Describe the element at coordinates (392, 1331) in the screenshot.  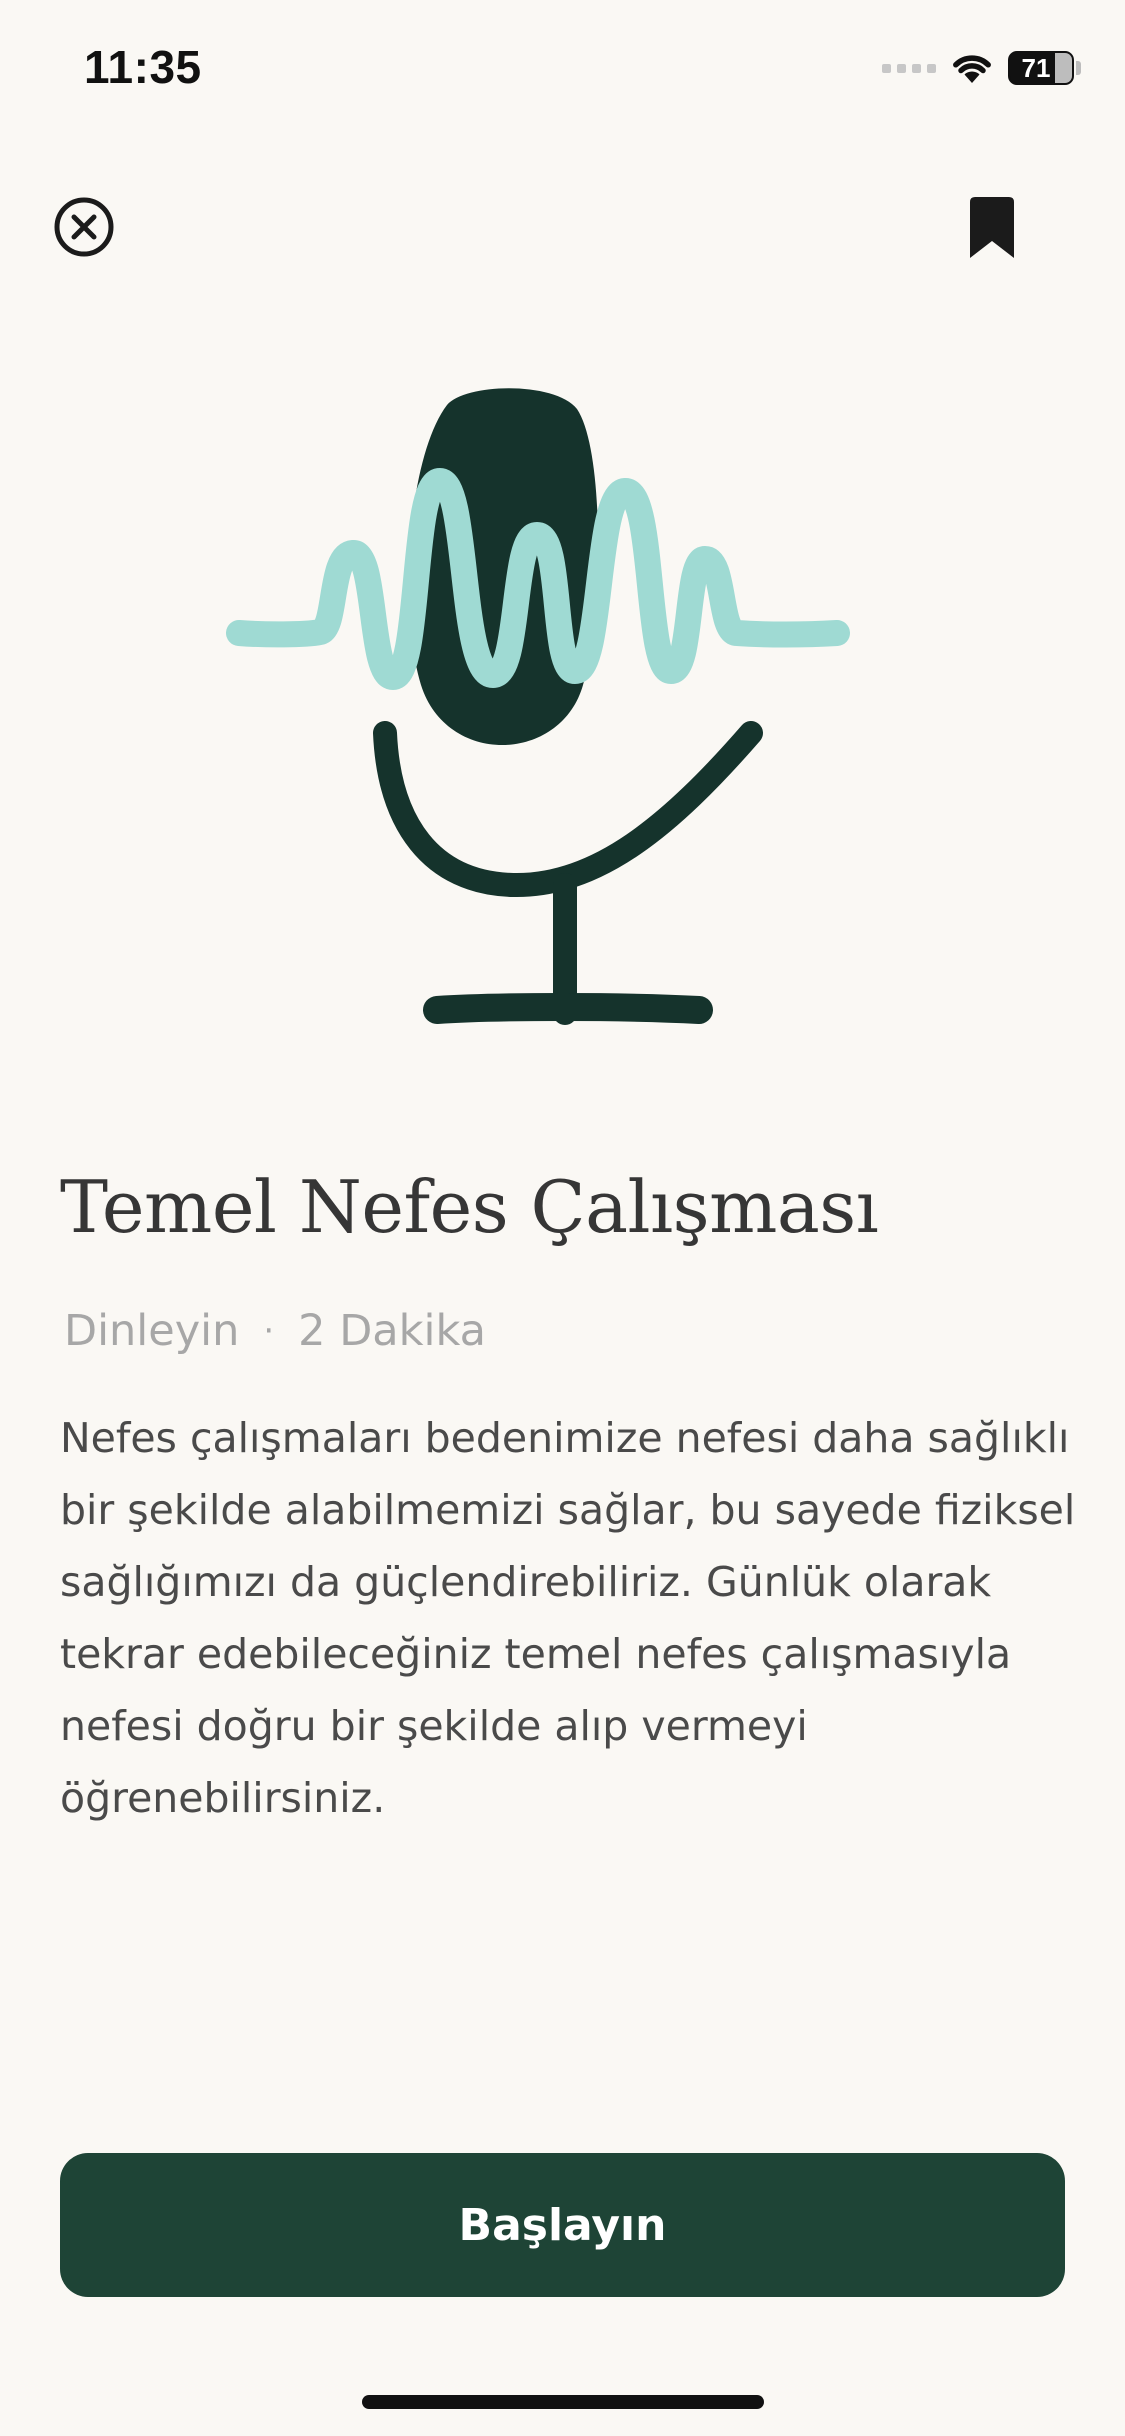
I see `session-duration: 2 Dakika` at that location.